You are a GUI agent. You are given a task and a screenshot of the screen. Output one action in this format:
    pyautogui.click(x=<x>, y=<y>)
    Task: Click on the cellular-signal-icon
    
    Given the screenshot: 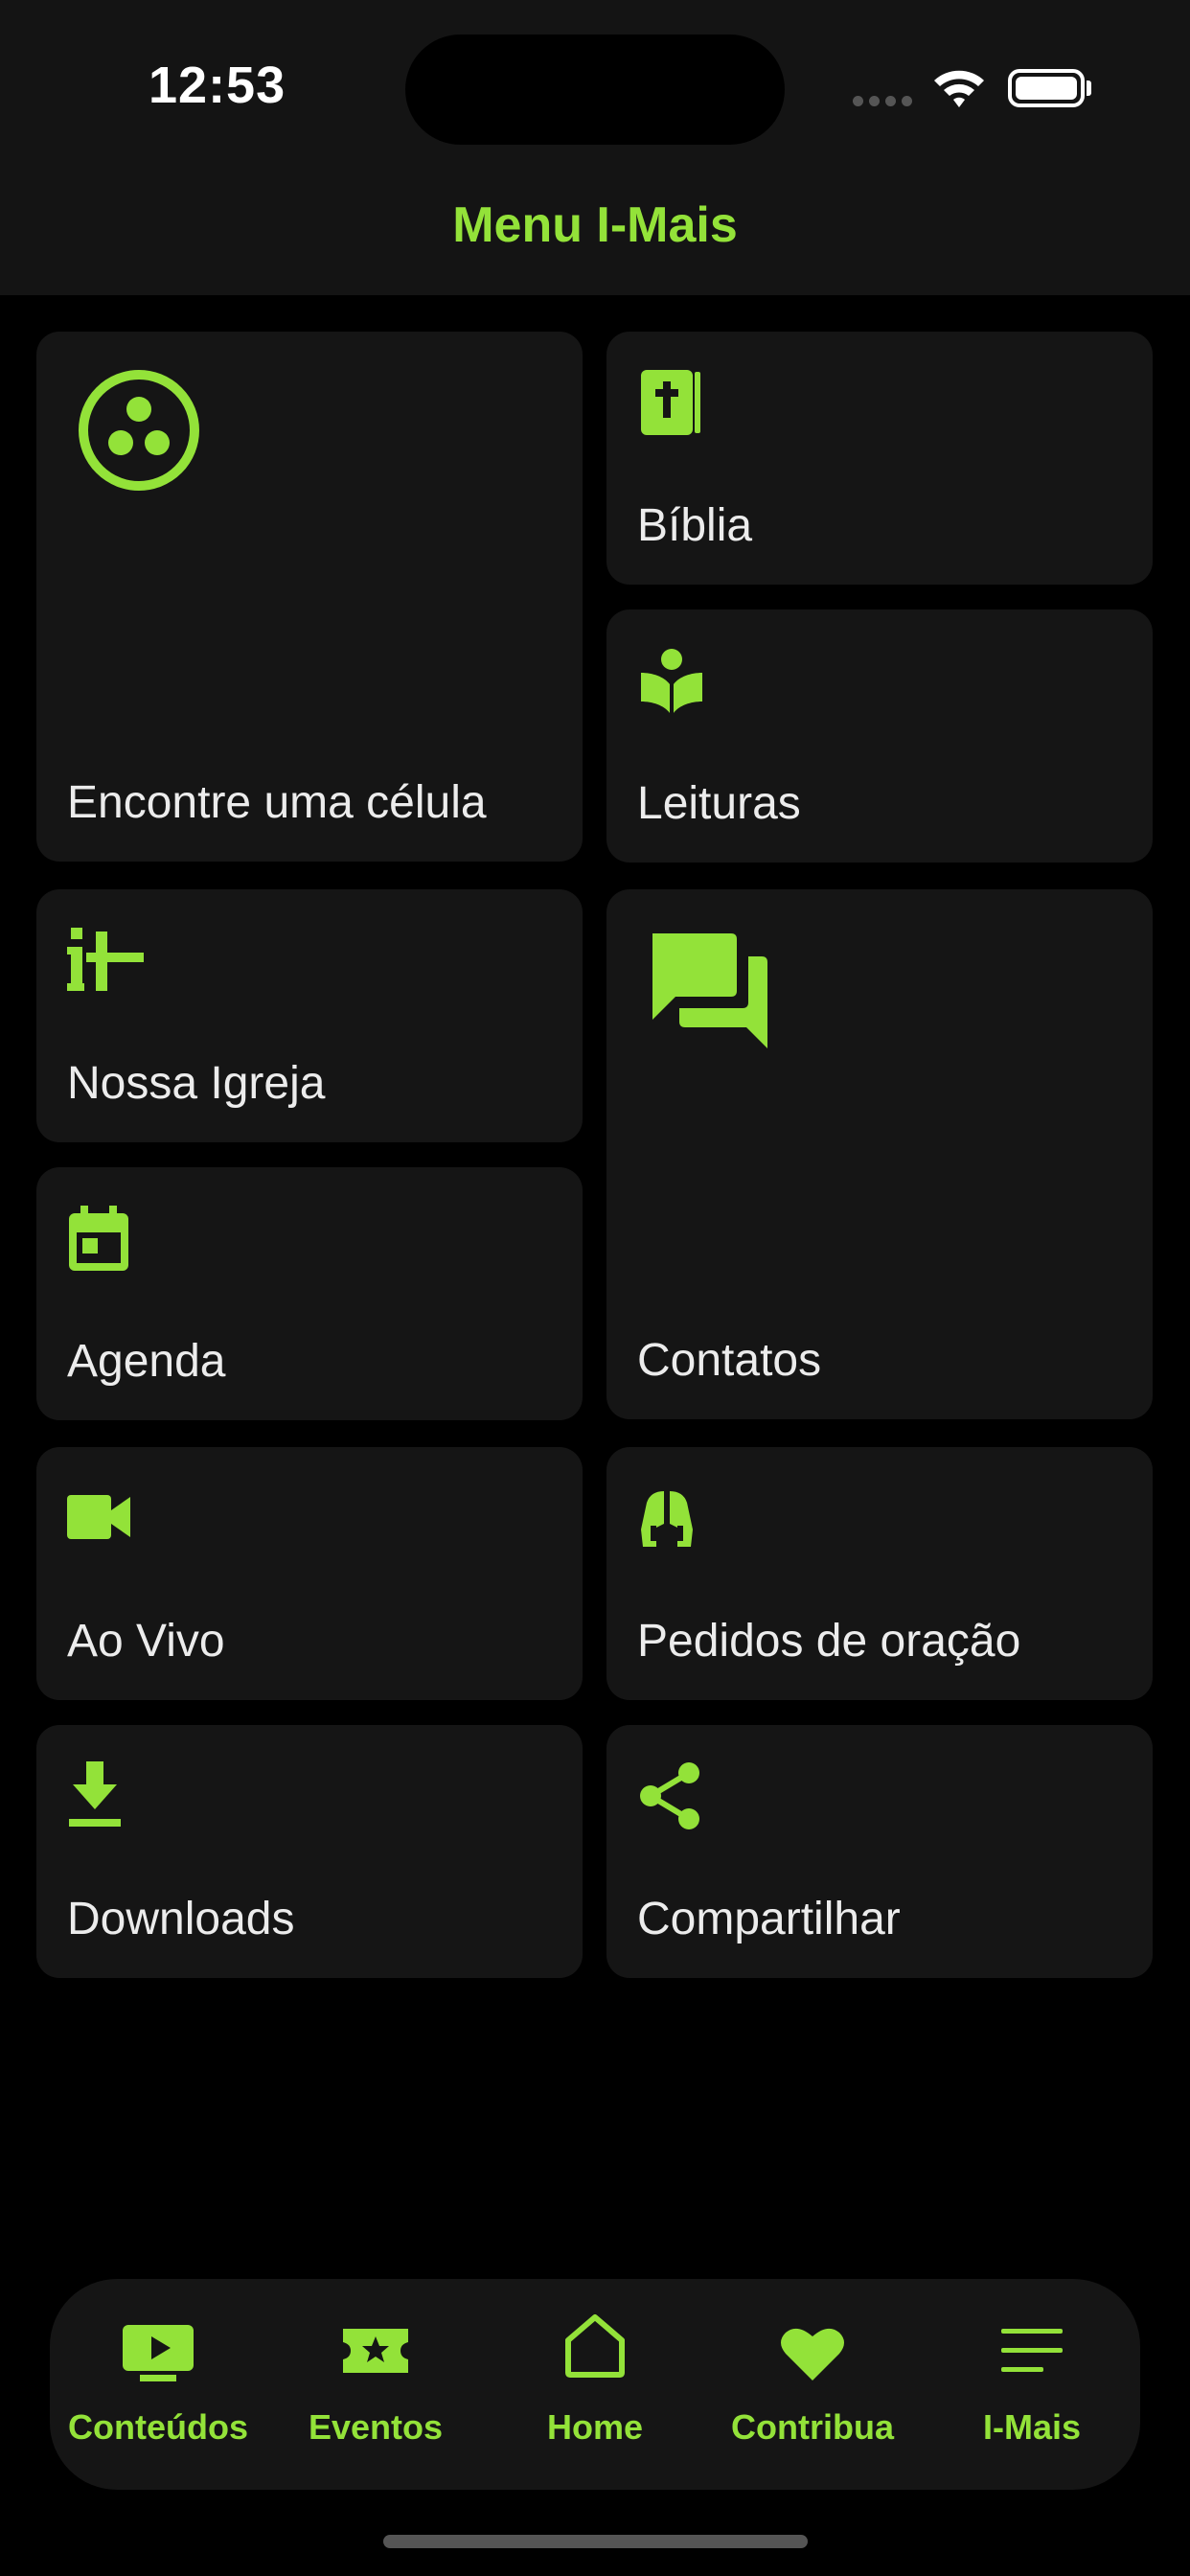 What is the action you would take?
    pyautogui.click(x=883, y=101)
    